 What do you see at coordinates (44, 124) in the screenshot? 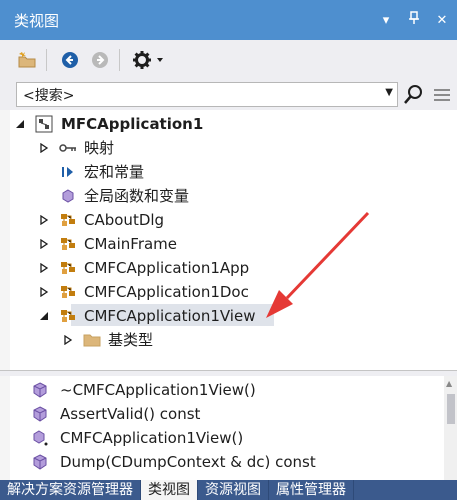
I see `project-icon` at bounding box center [44, 124].